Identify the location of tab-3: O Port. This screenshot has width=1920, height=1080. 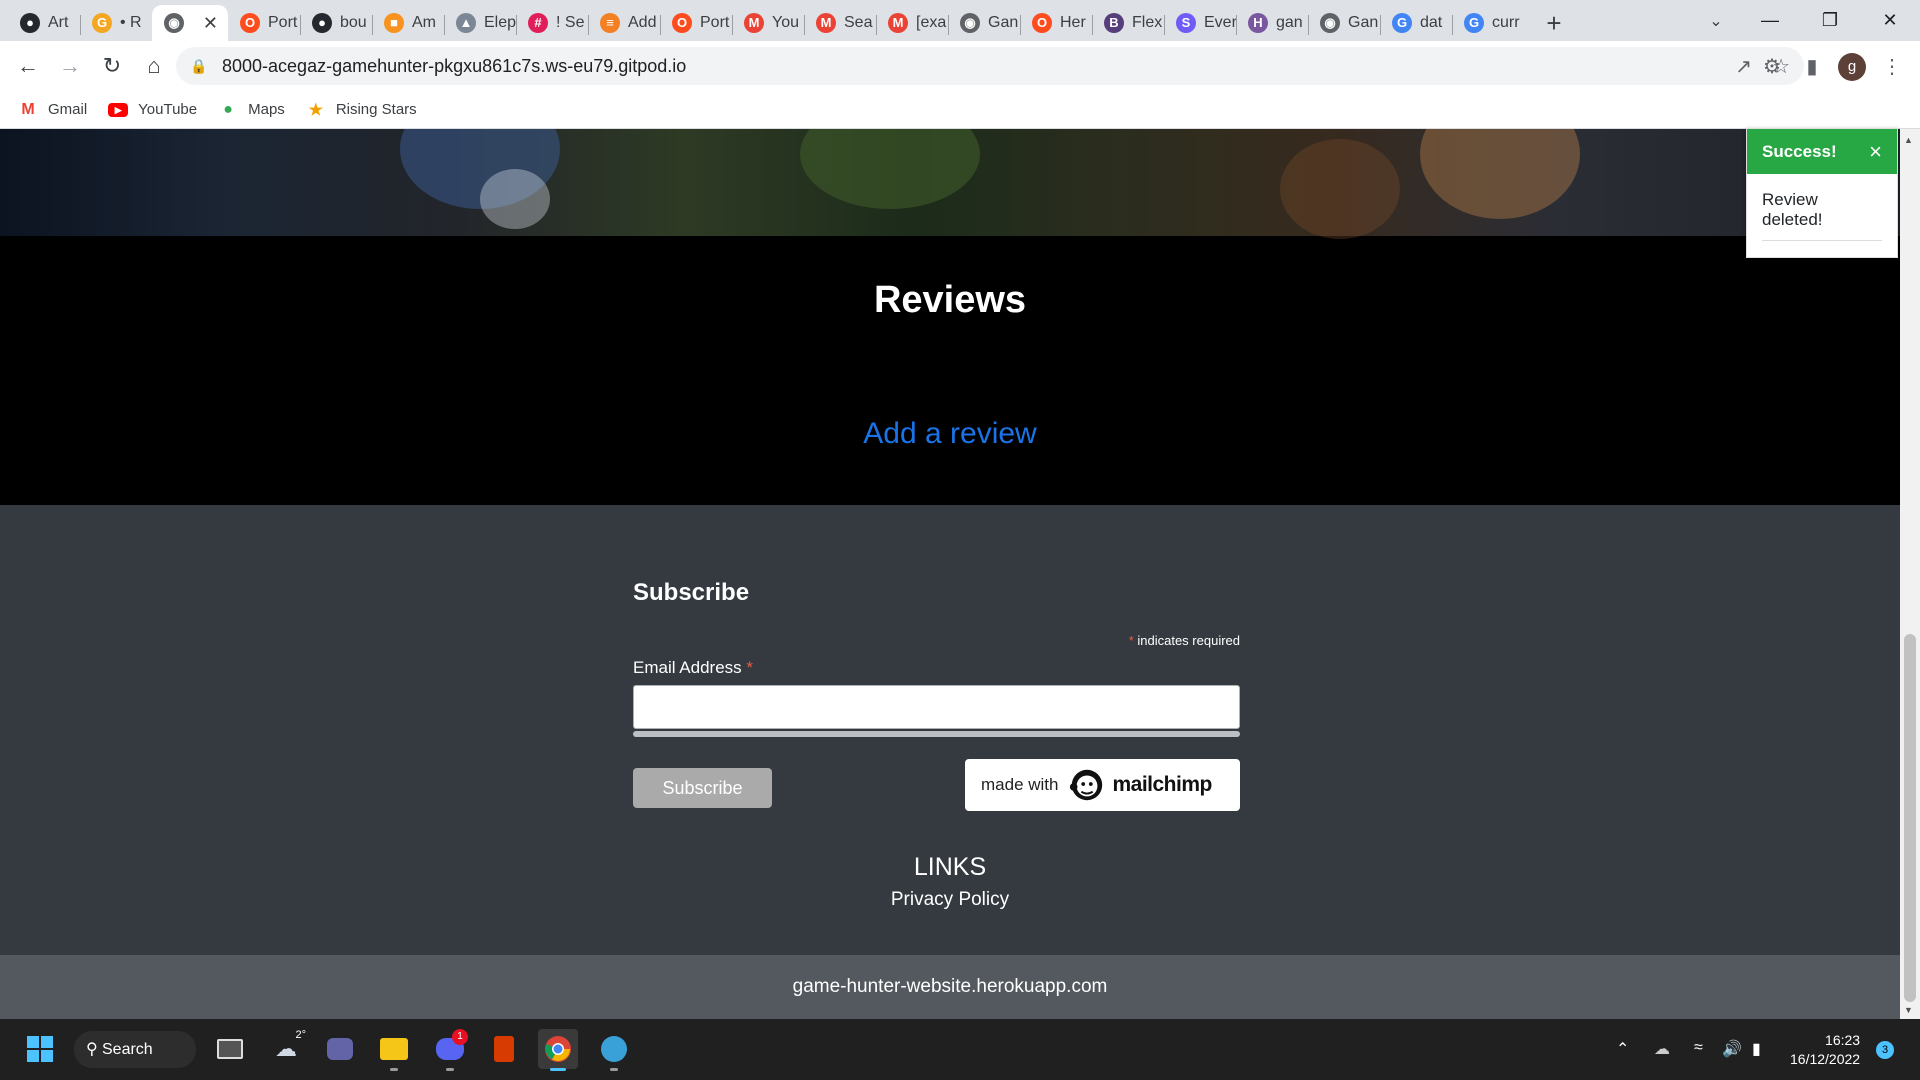
(264, 23).